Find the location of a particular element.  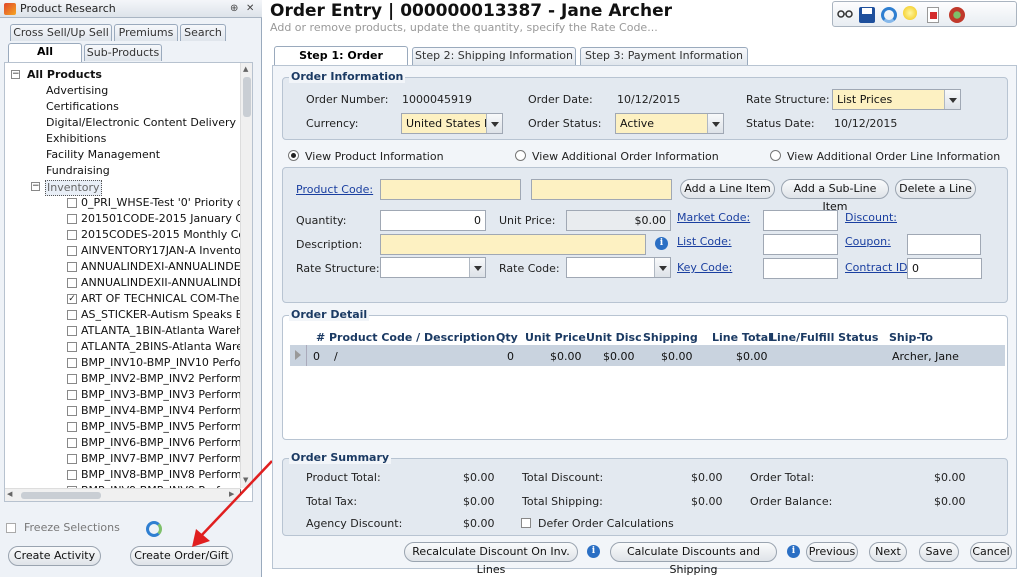

view-additional-line-label: View Additional Order Line Information is located at coordinates (893, 156).